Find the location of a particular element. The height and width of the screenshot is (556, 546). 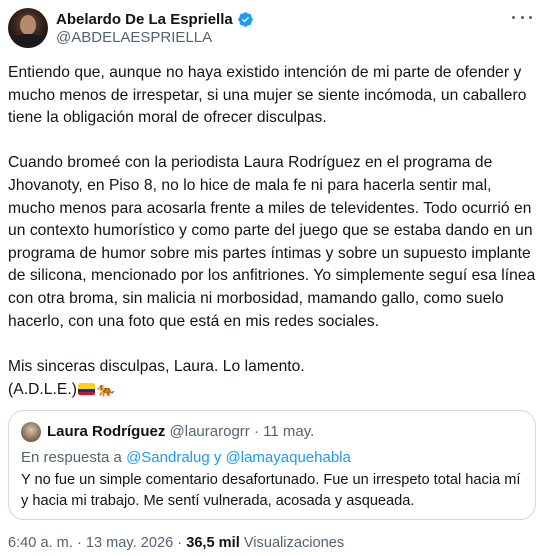

more-options-icon is located at coordinates (522, 17).